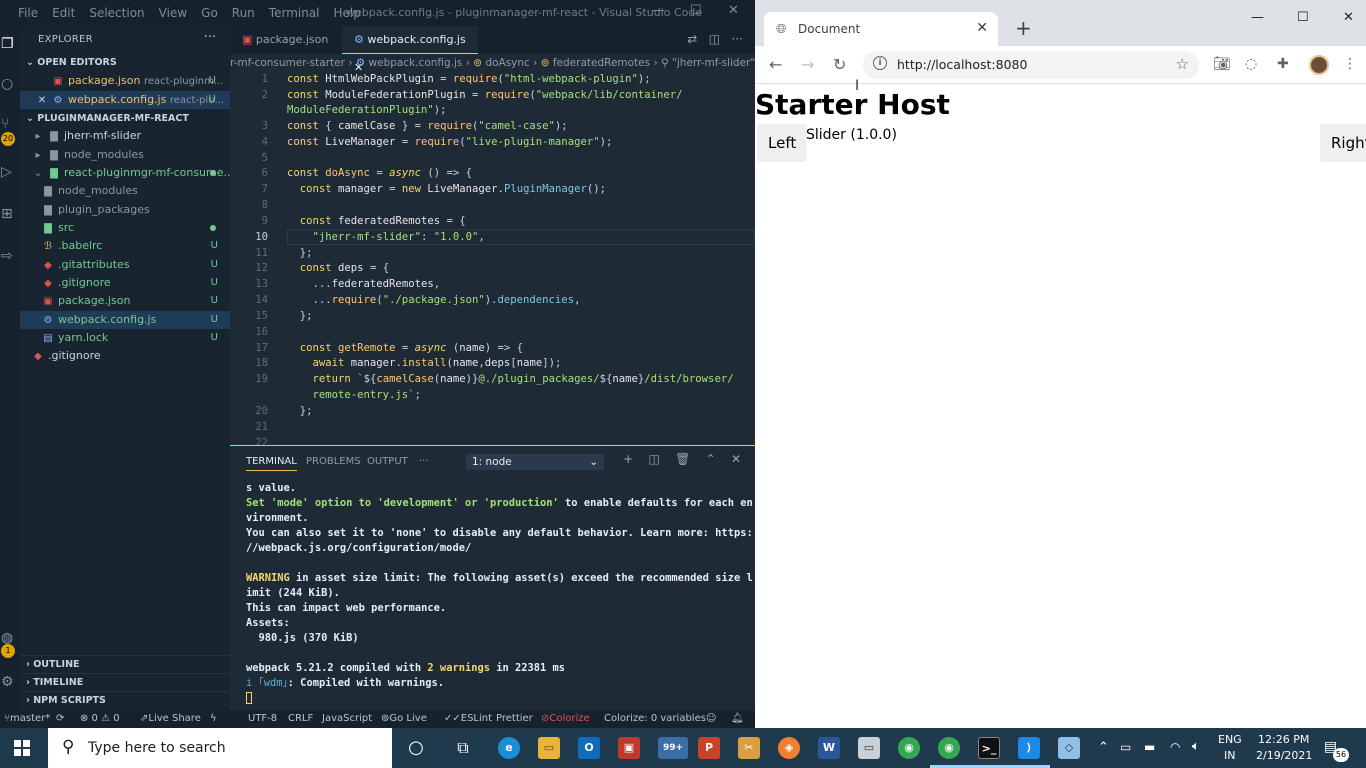 The height and width of the screenshot is (768, 1366). Describe the element at coordinates (125, 265) in the screenshot. I see `tree-item: ◆ .gitattributes U` at that location.